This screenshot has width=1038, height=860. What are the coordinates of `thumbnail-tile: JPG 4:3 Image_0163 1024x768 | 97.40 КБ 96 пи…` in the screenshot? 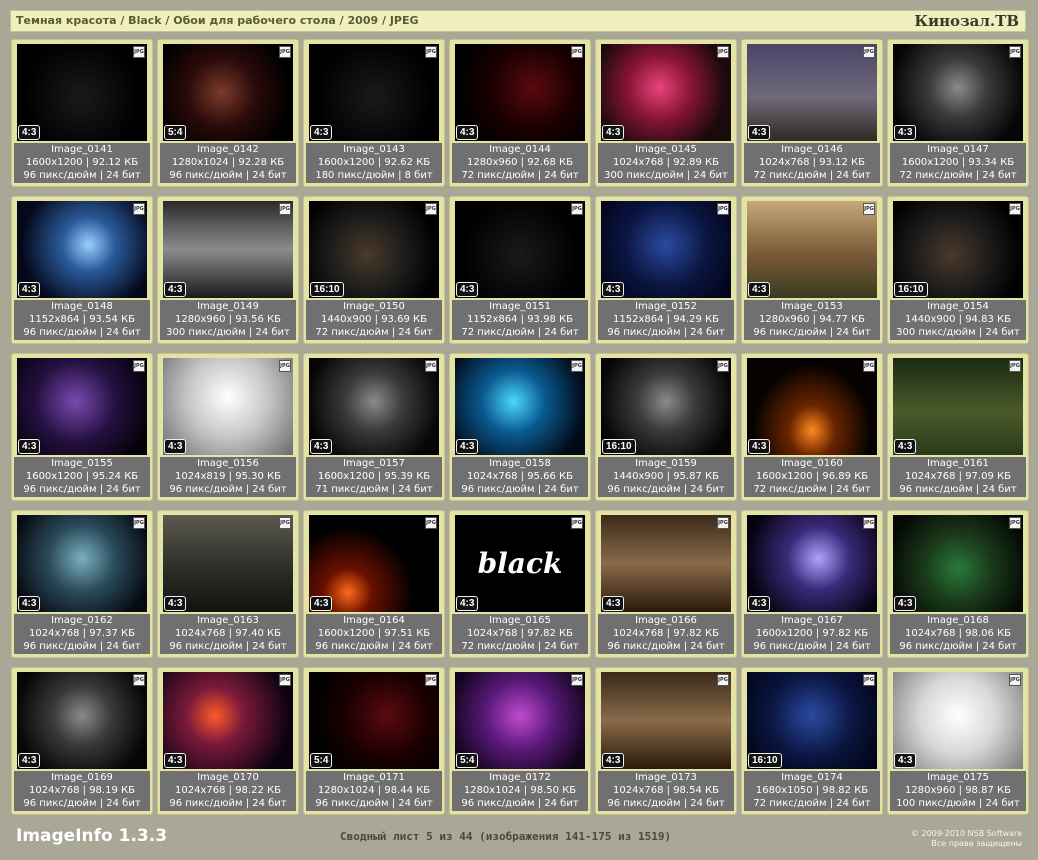 It's located at (228, 584).